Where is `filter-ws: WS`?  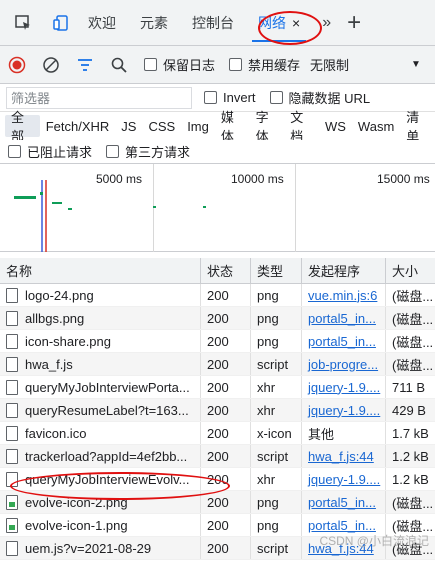 filter-ws: WS is located at coordinates (335, 126).